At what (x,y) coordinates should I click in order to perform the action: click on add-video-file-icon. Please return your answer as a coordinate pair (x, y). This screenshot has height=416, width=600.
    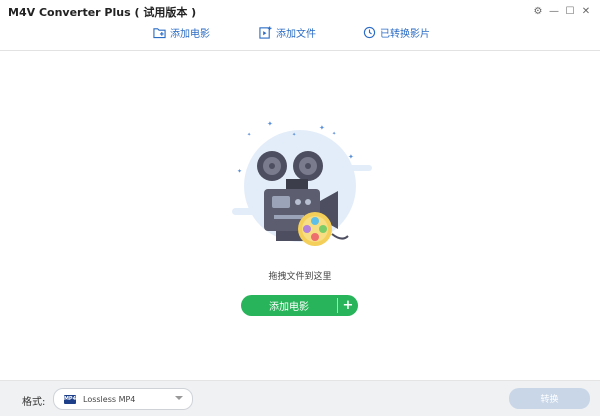
    Looking at the image, I should click on (265, 32).